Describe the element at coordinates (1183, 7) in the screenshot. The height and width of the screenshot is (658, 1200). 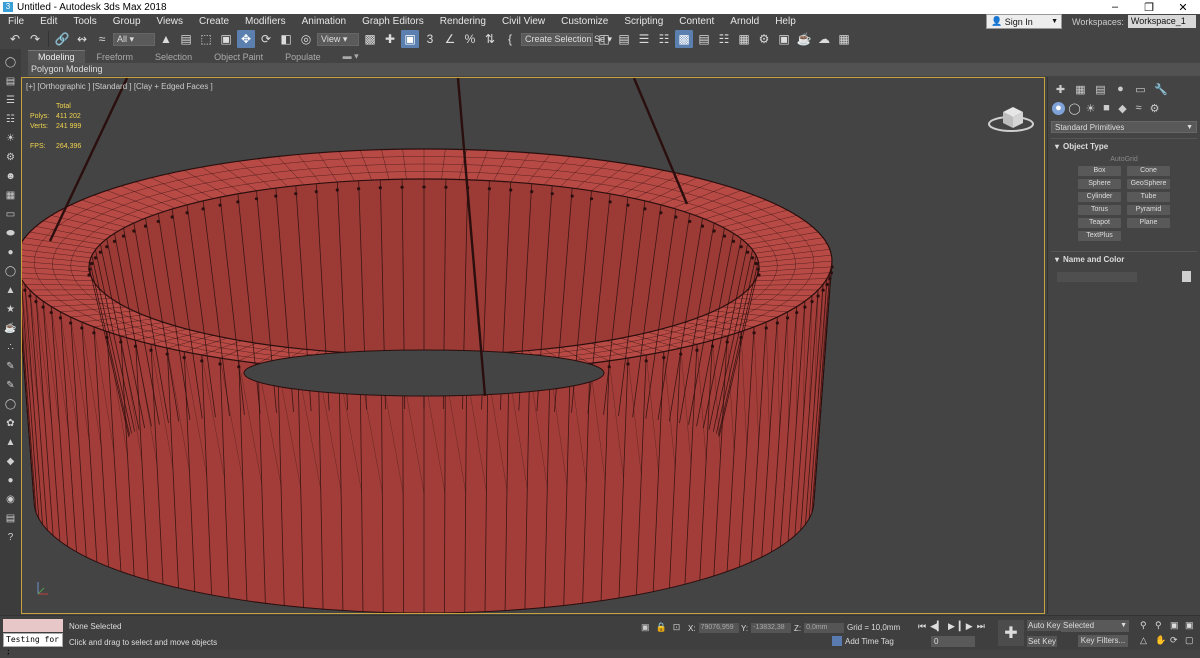
I see `close-icon: ✕` at that location.